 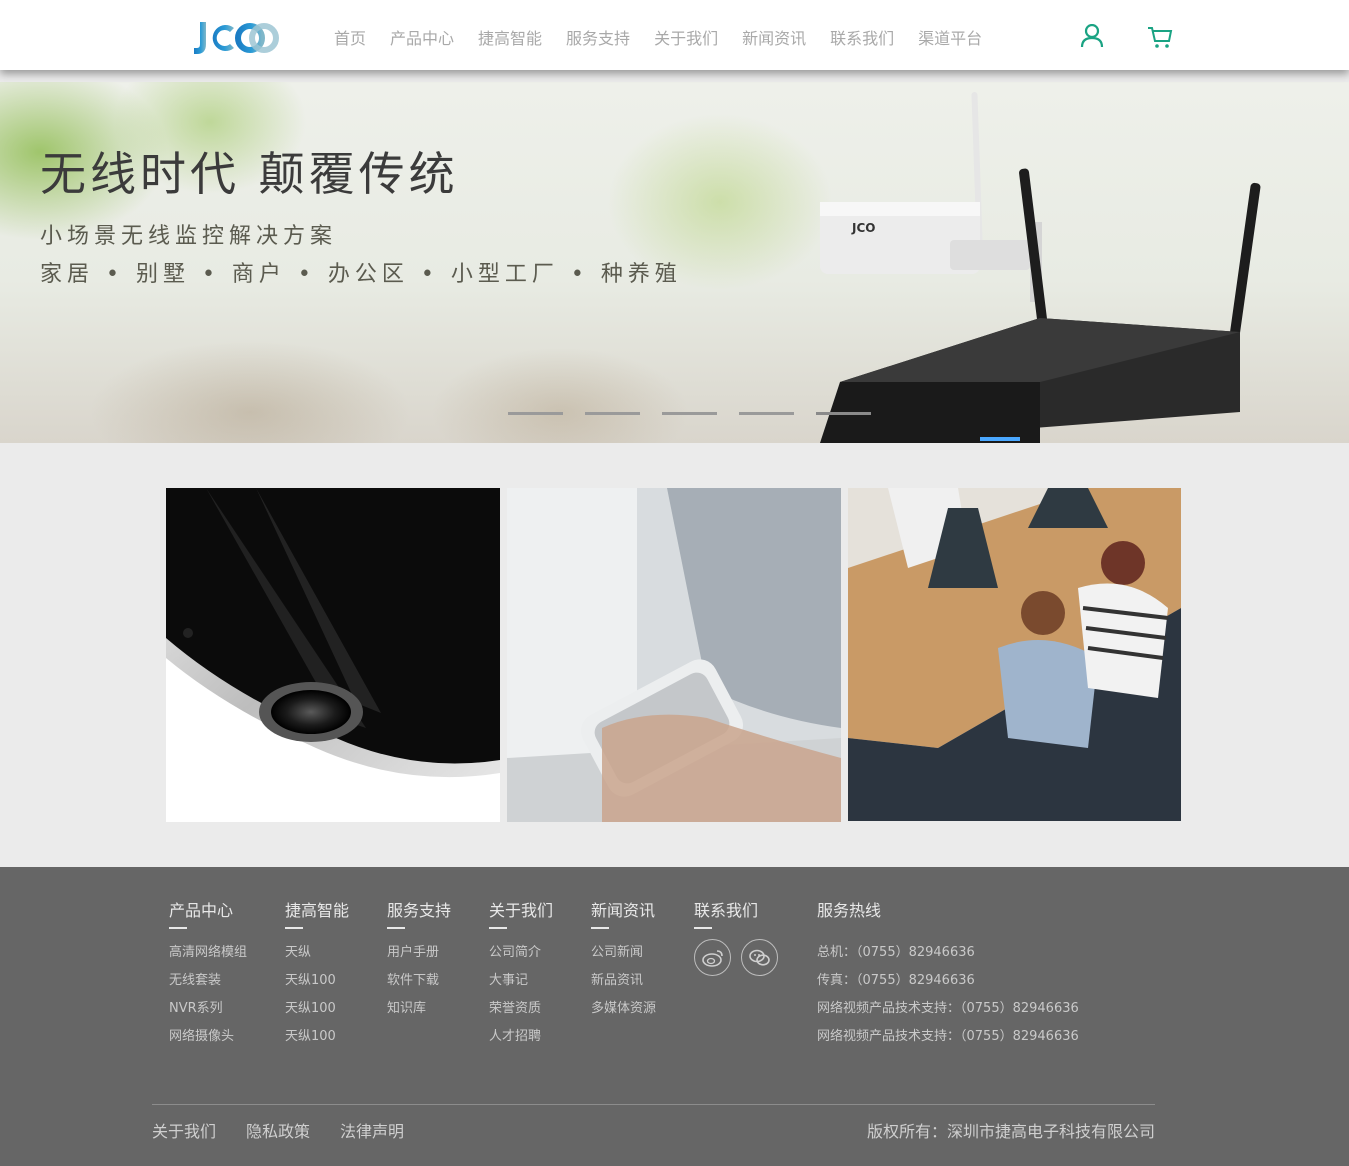 What do you see at coordinates (896, 952) in the screenshot?
I see `hotline-main: 总机：（0755）82946636` at bounding box center [896, 952].